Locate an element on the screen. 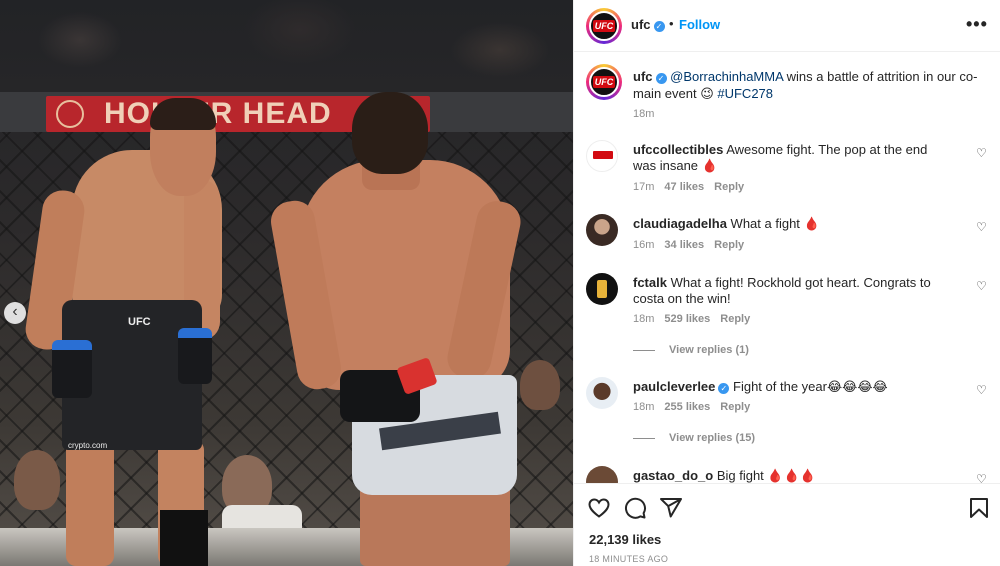  comment-body: What a fight 🩸 is located at coordinates (775, 223).